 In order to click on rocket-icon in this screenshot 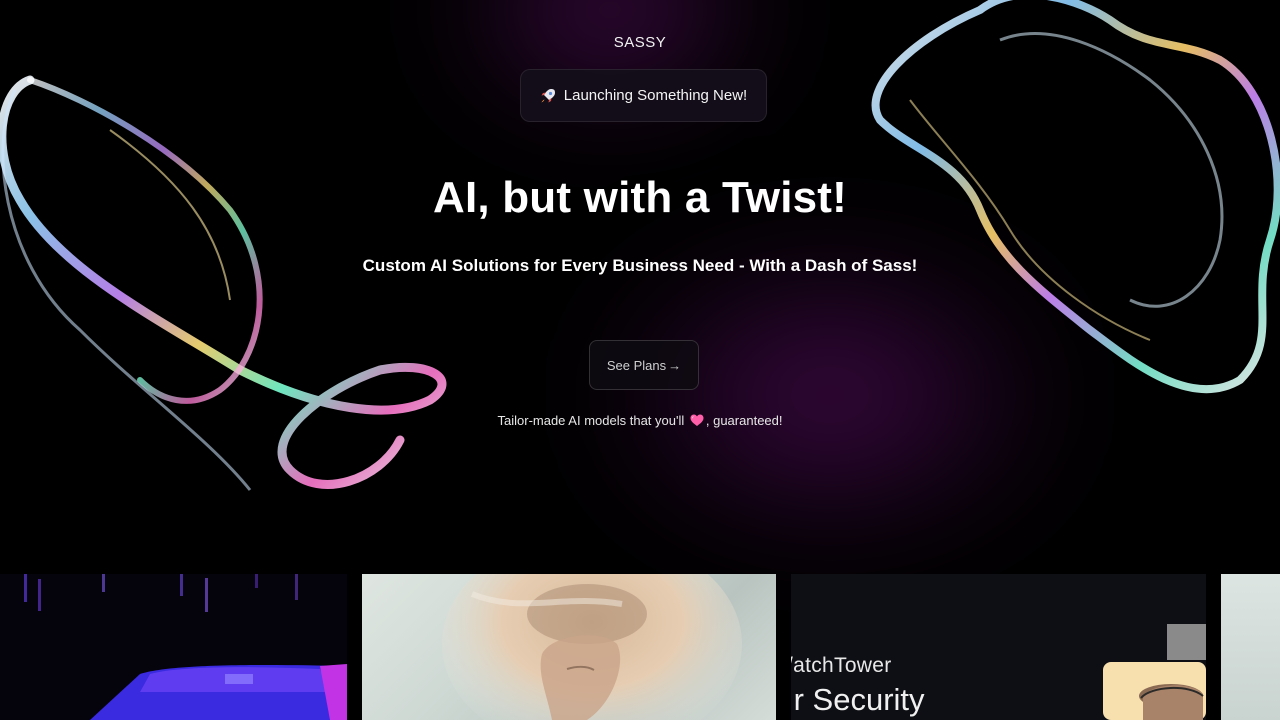, I will do `click(548, 95)`.